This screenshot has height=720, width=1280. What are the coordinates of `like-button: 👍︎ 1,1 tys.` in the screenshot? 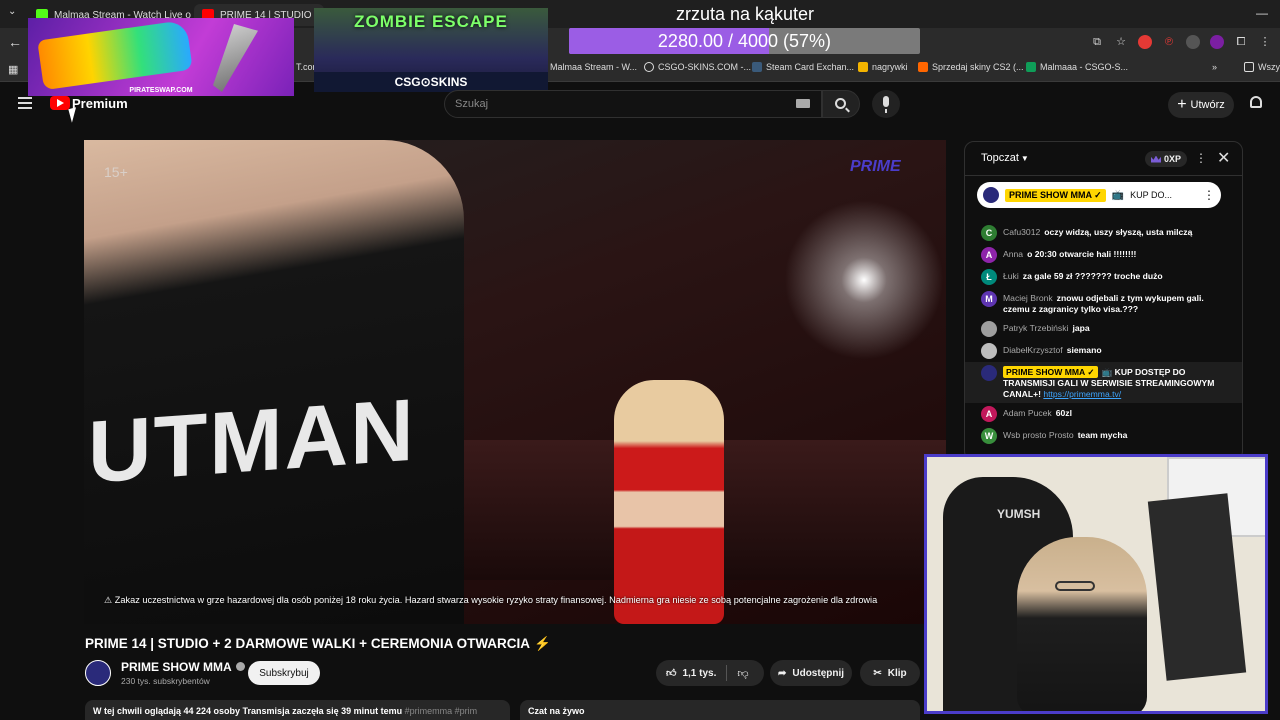 It's located at (692, 673).